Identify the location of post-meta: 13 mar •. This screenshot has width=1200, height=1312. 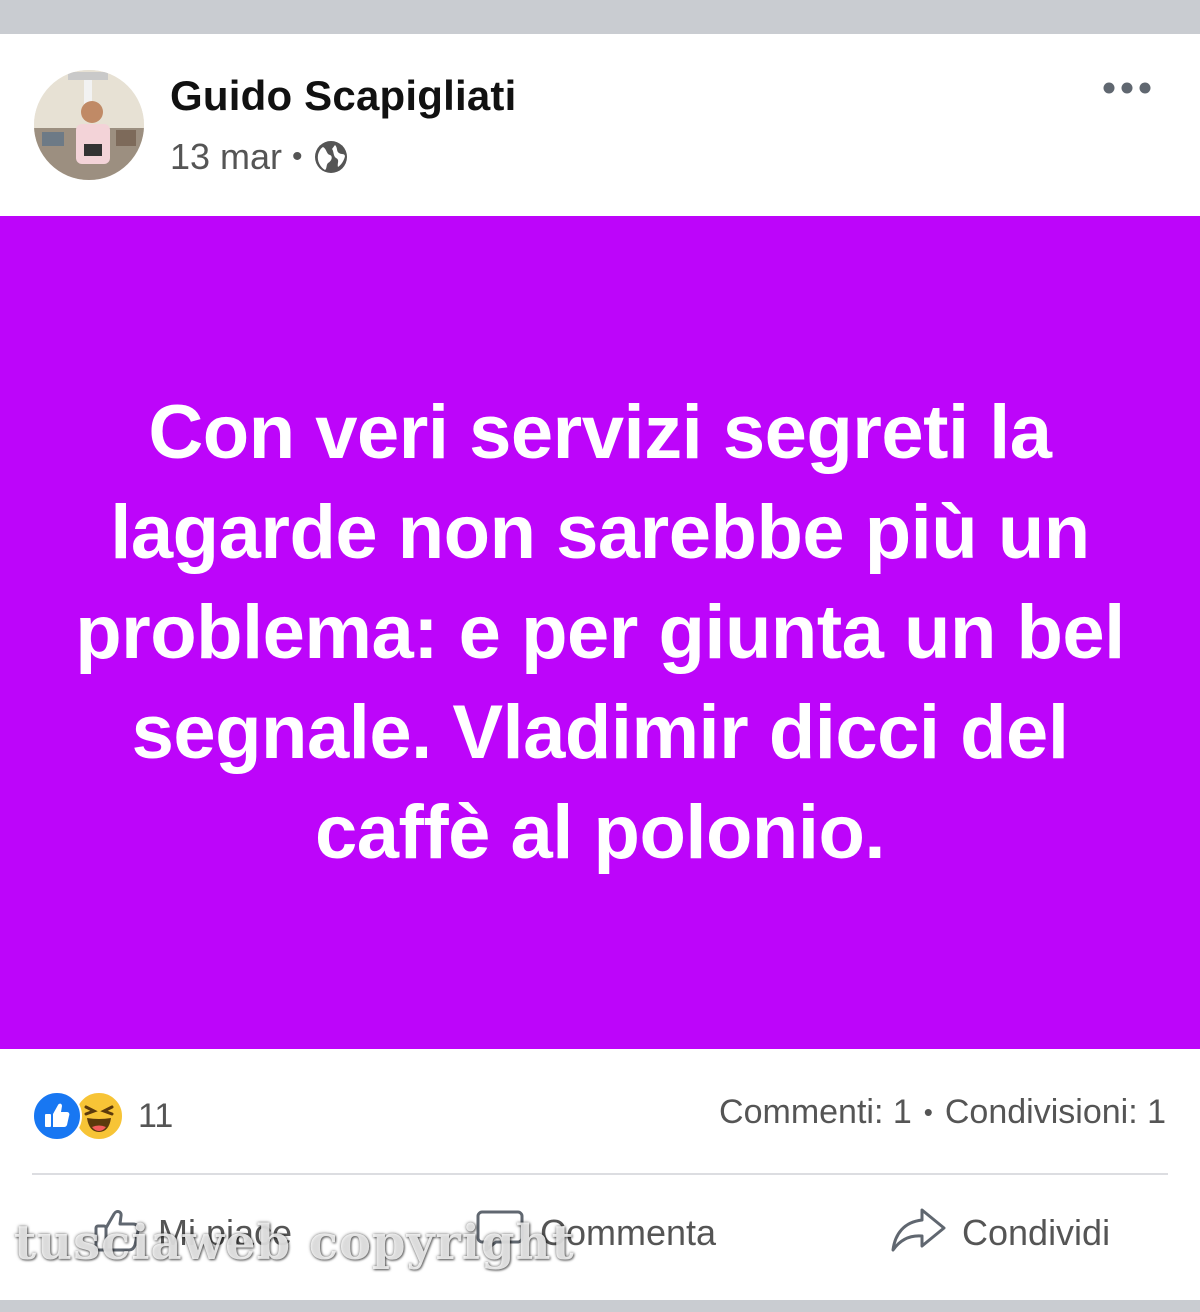
(259, 157).